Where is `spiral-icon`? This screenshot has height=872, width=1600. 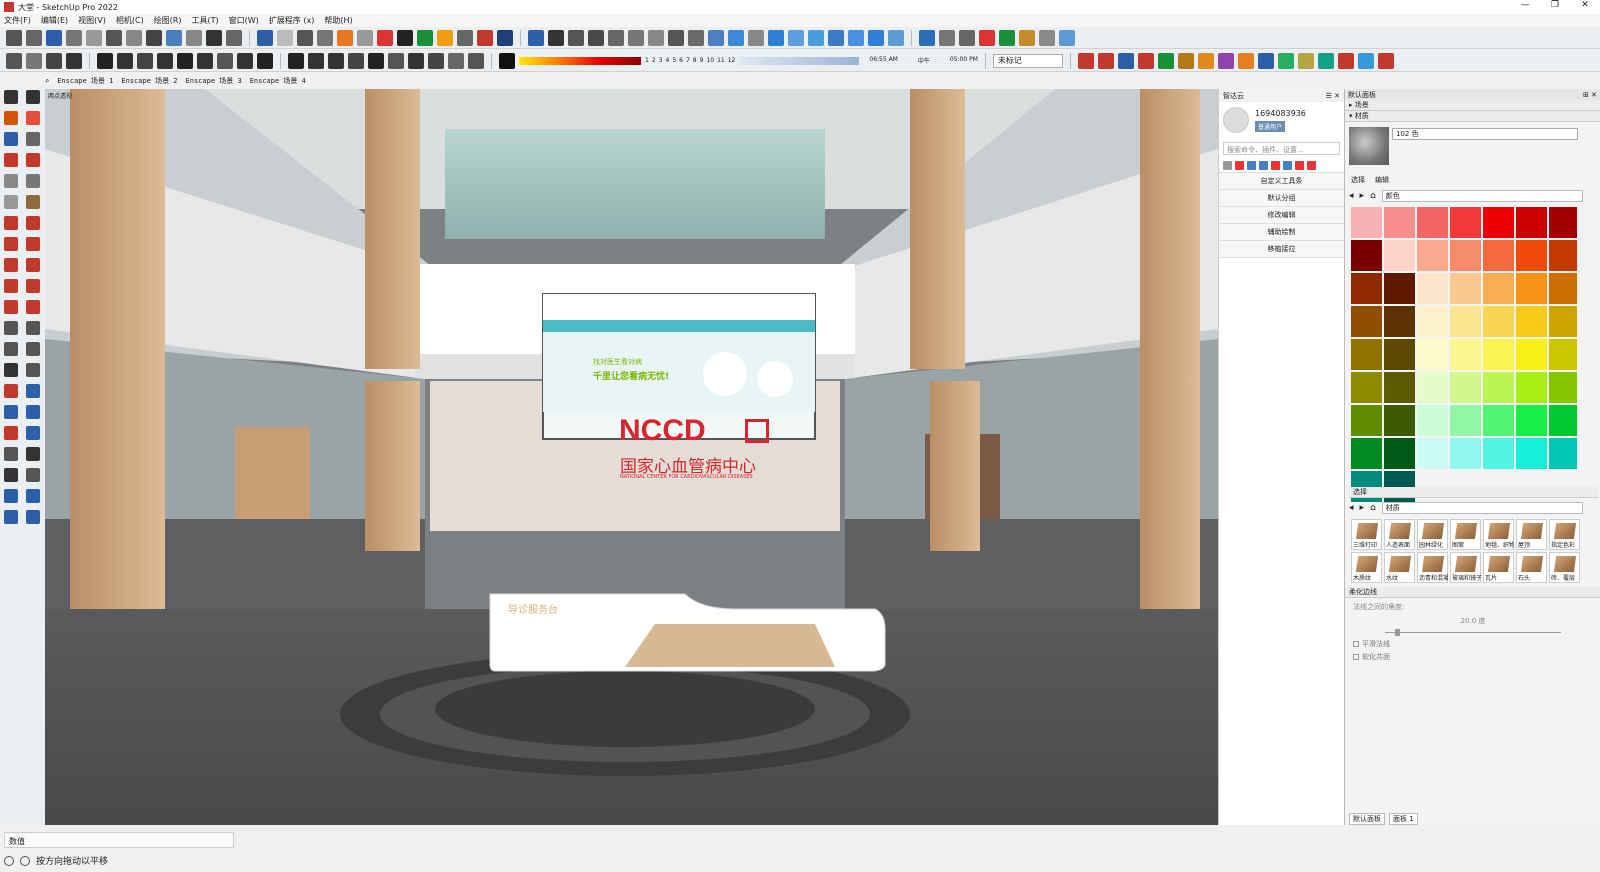
spiral-icon is located at coordinates (336, 60).